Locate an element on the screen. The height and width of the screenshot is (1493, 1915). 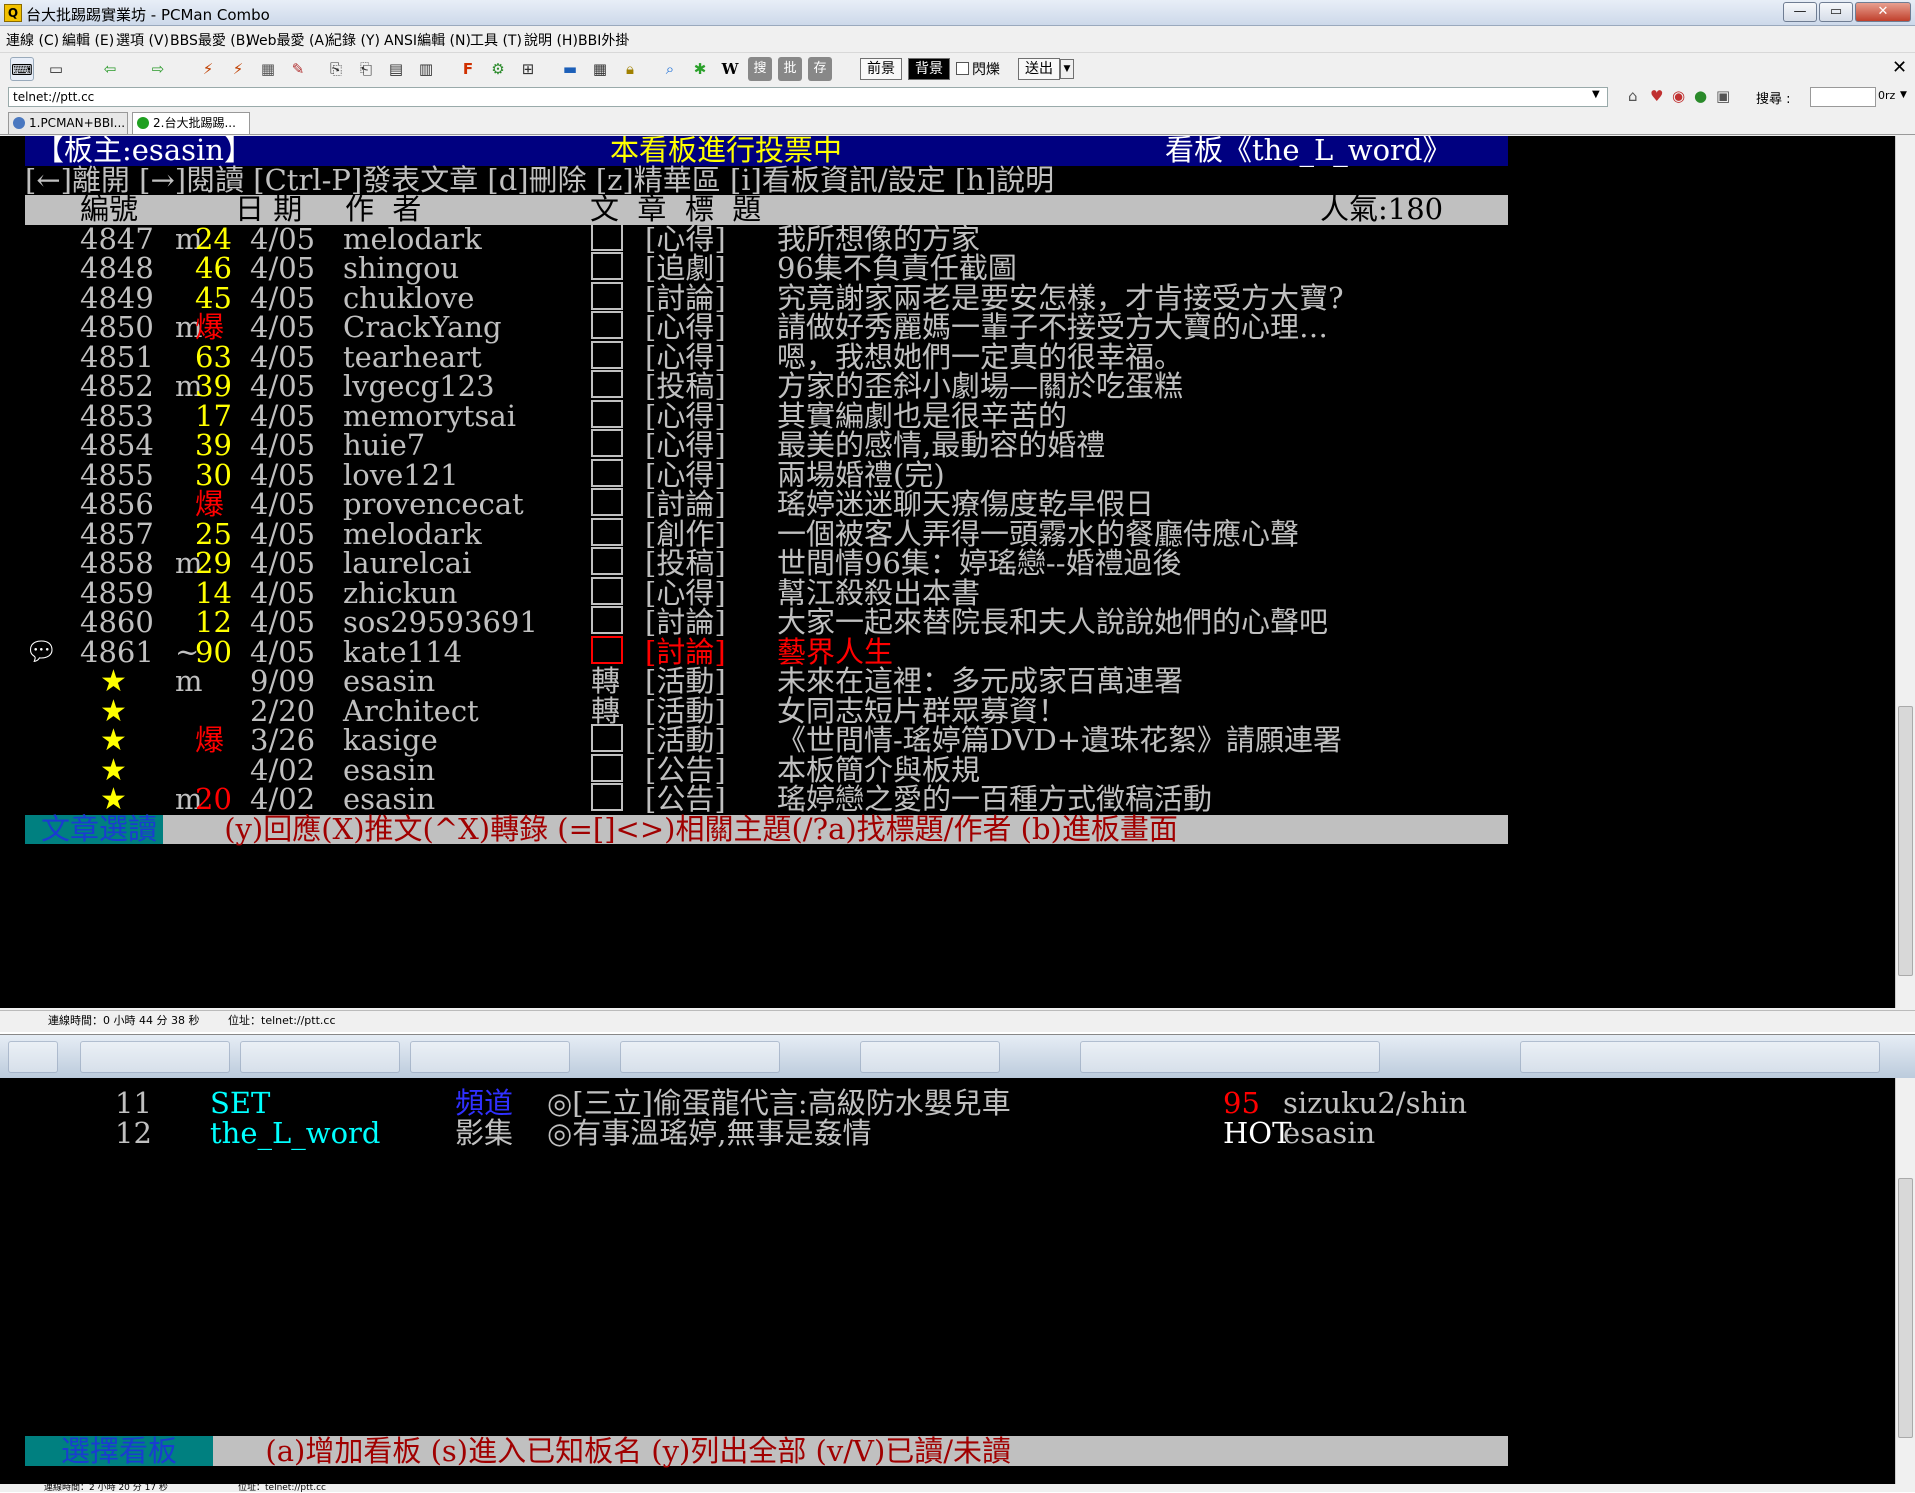
favorite-icon: ♥ is located at coordinates (1656, 96).